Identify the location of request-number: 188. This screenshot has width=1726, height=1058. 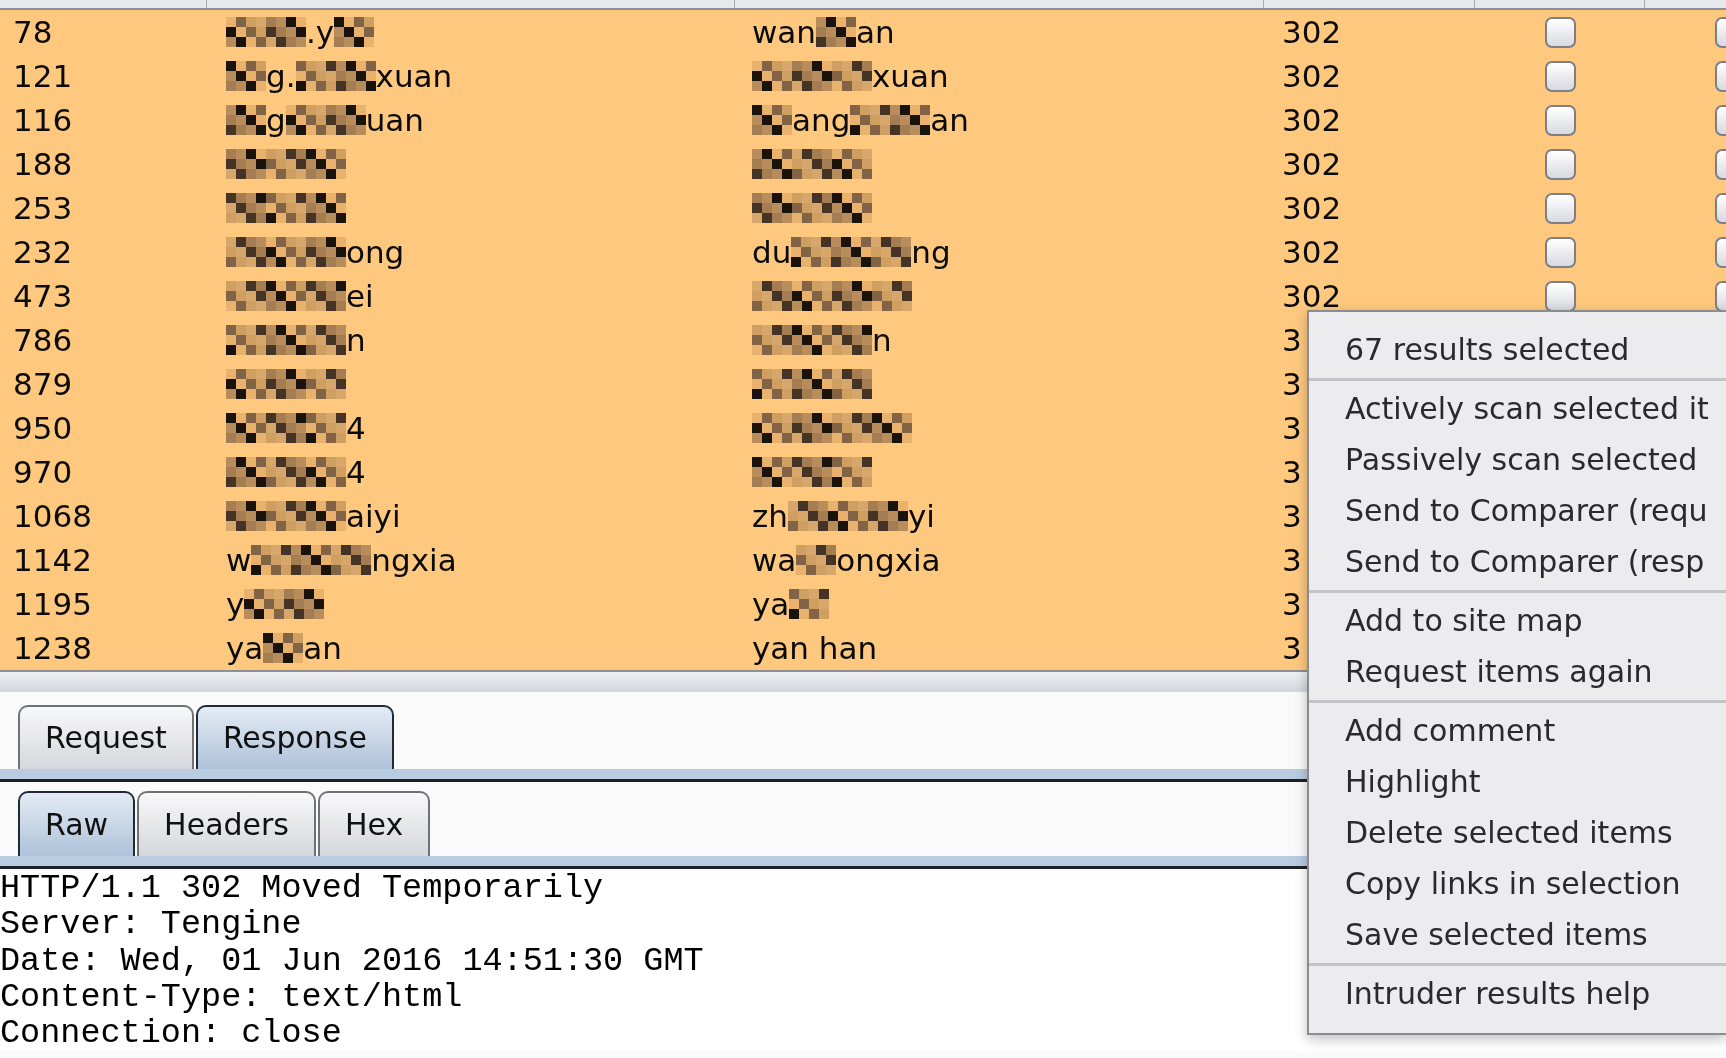
(43, 164).